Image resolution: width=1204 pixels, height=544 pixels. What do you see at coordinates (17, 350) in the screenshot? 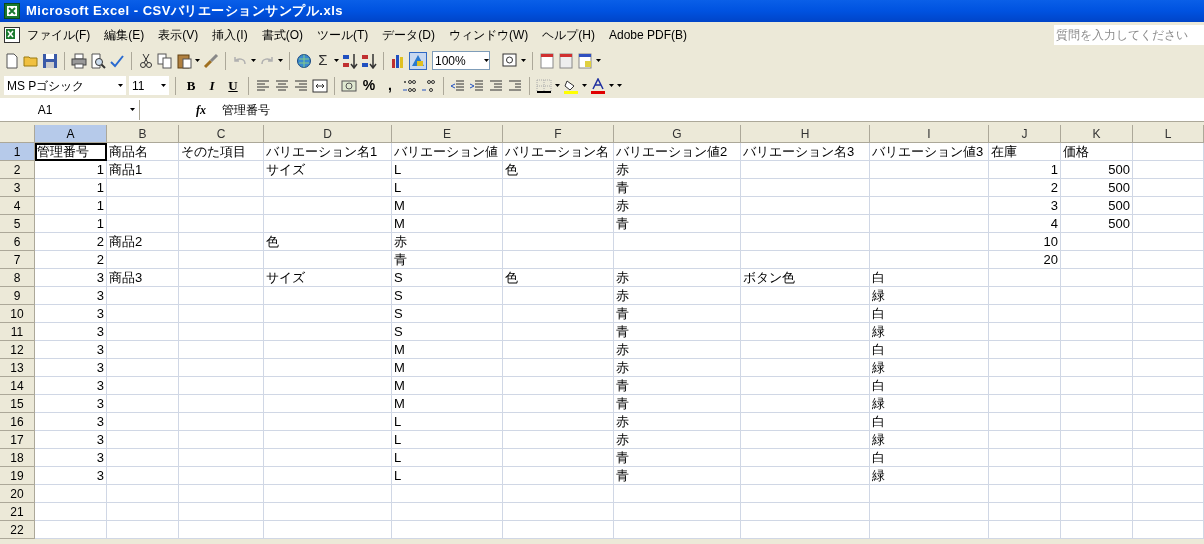
I see `row-header: 12` at bounding box center [17, 350].